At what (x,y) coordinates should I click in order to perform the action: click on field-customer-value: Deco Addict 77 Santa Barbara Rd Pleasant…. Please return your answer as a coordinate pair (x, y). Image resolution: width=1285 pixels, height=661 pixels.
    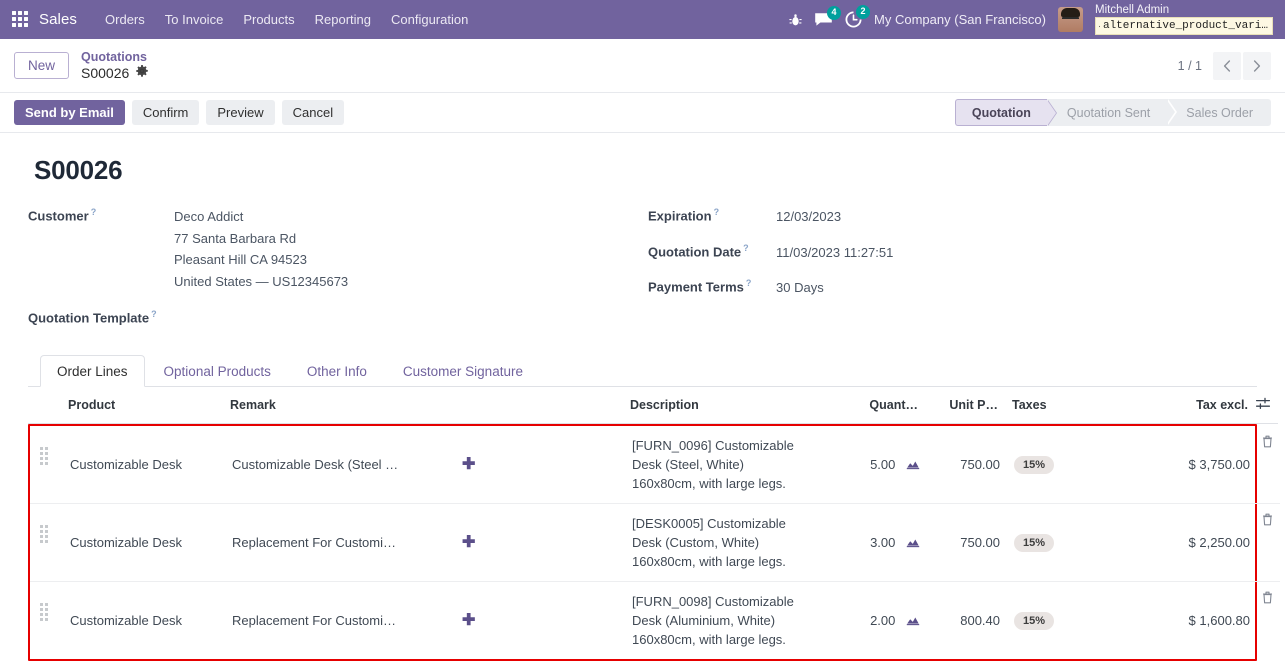
    Looking at the image, I should click on (258, 249).